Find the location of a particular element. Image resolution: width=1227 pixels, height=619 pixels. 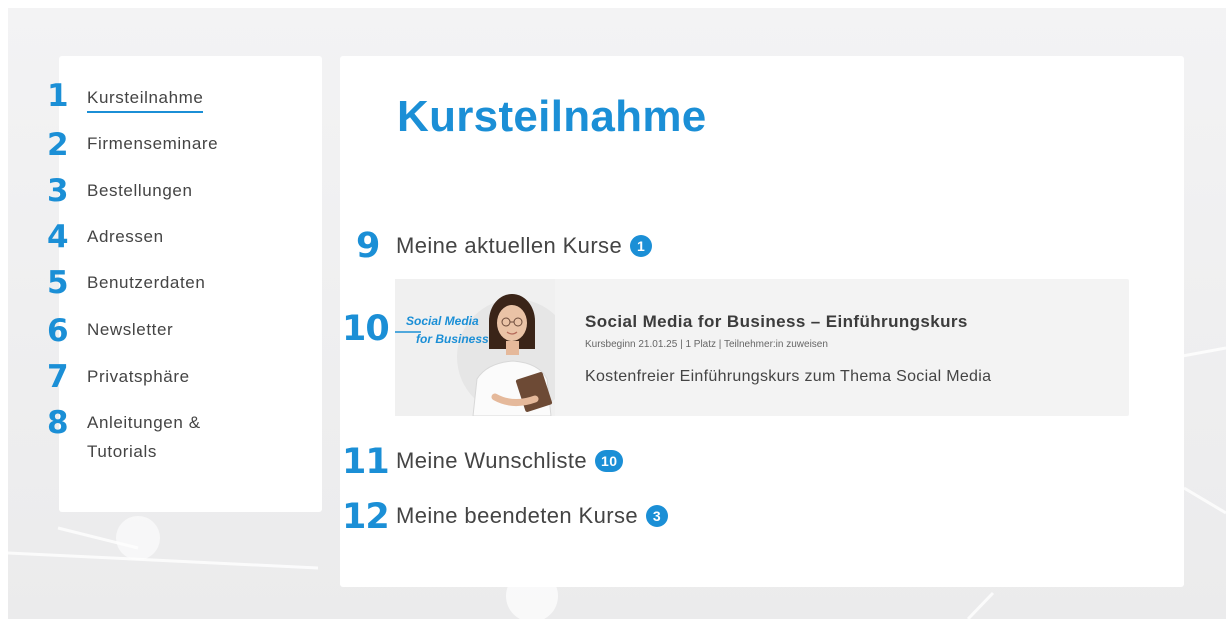

sidebar-item-label: Firmenseminare is located at coordinates (152, 144).